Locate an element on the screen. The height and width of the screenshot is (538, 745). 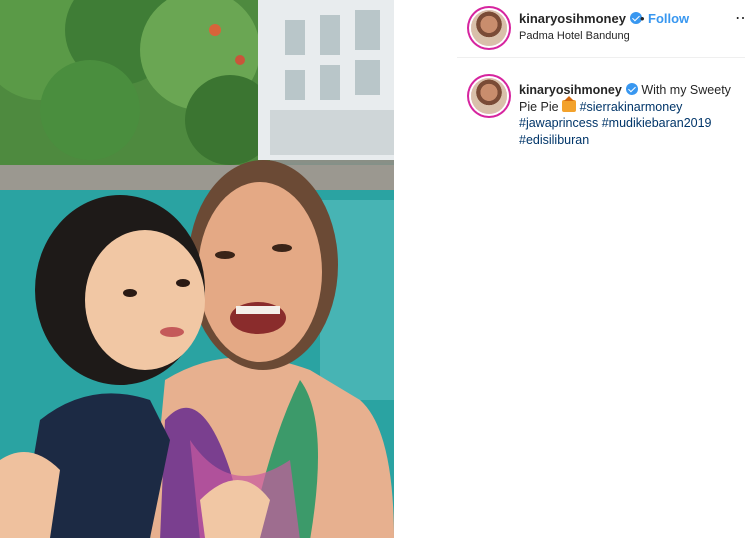
post-username: kinaryosihmoney is located at coordinates (580, 18).